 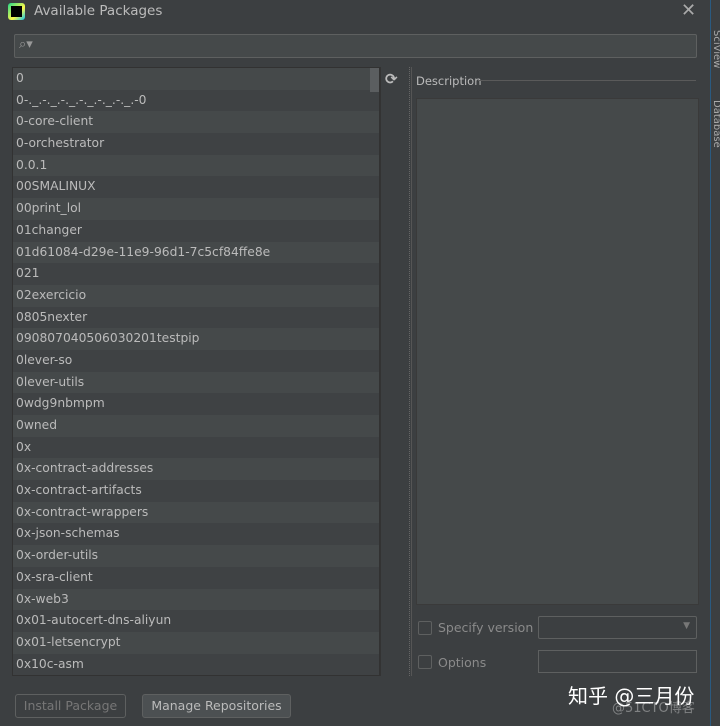 I want to click on package-list-item: 00print_lol, so click(x=196, y=209).